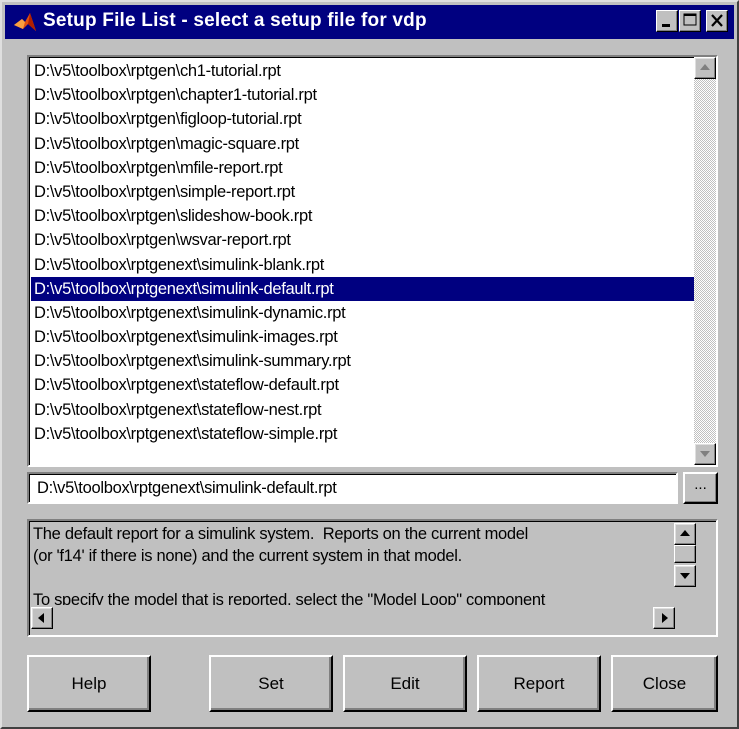  Describe the element at coordinates (353, 618) in the screenshot. I see `description-horizontal-scrollbar` at that location.